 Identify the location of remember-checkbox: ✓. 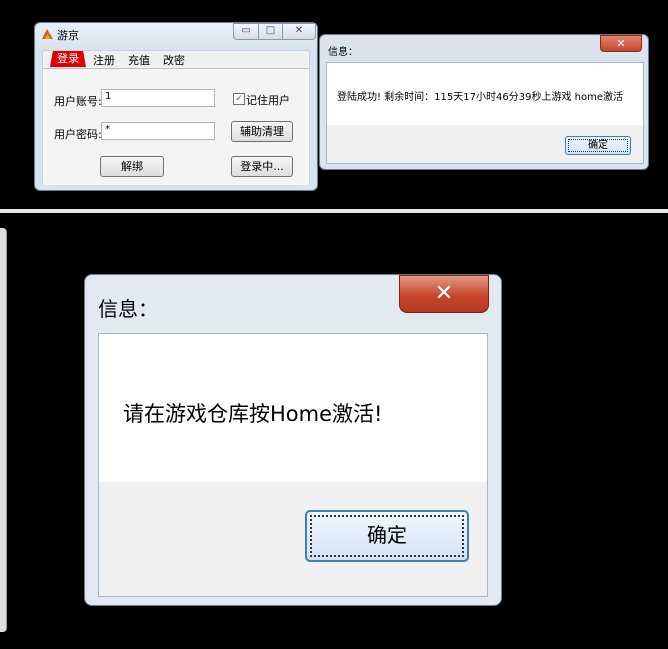
(239, 99).